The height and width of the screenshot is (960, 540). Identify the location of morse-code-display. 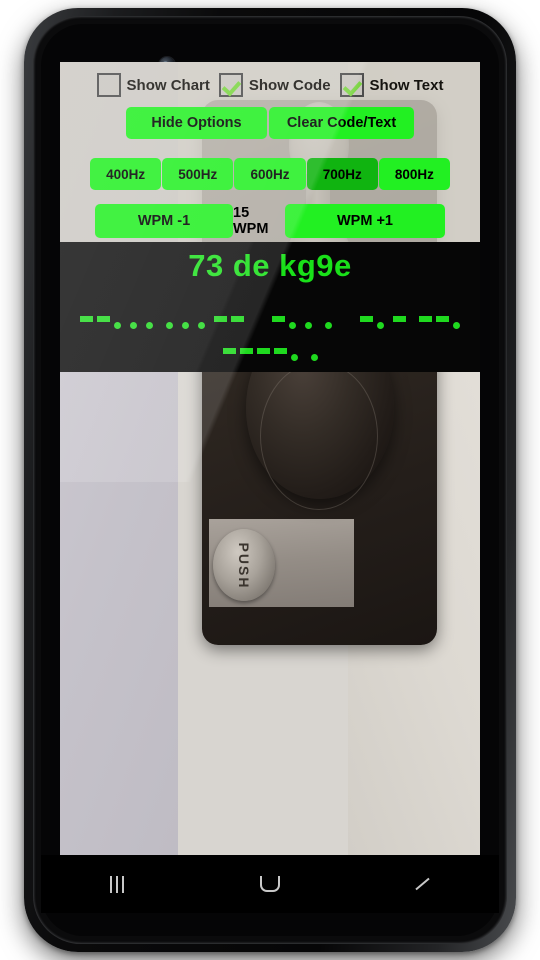
(270, 329).